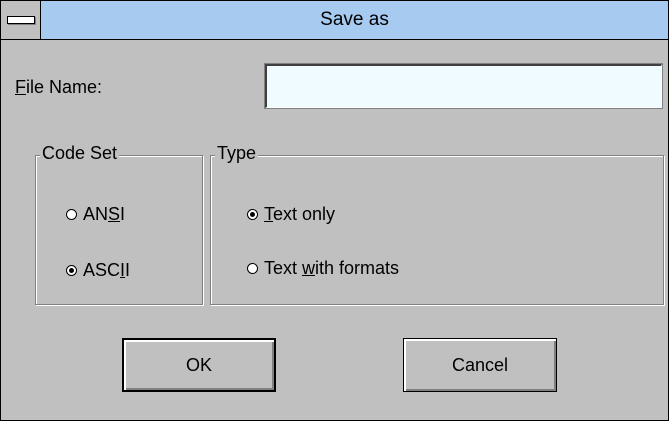  Describe the element at coordinates (237, 153) in the screenshot. I see `type-legend: Type` at that location.